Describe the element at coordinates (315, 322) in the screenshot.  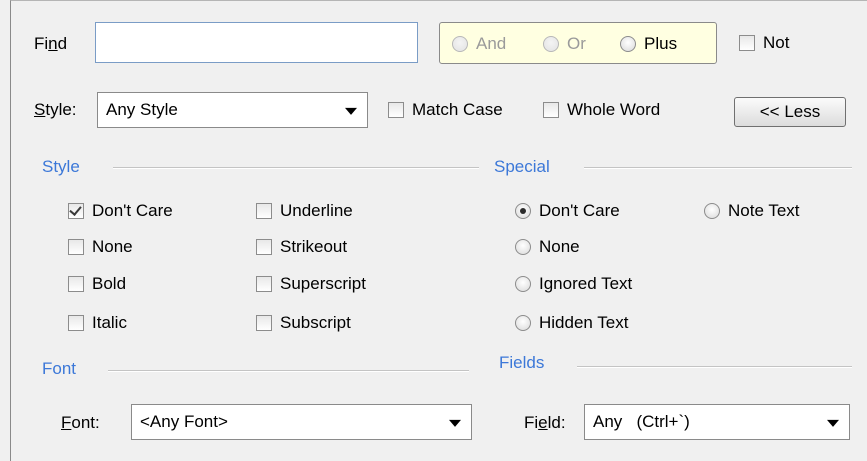
I see `style-subscript-label: Subscript` at that location.